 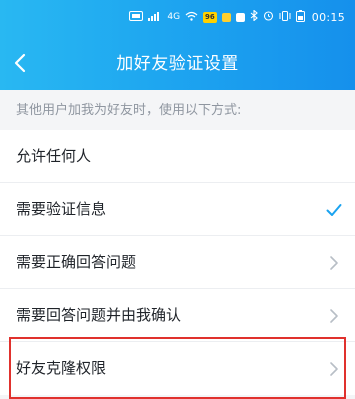 What do you see at coordinates (177, 156) in the screenshot?
I see `option-allow-anyone: 允许任何人` at bounding box center [177, 156].